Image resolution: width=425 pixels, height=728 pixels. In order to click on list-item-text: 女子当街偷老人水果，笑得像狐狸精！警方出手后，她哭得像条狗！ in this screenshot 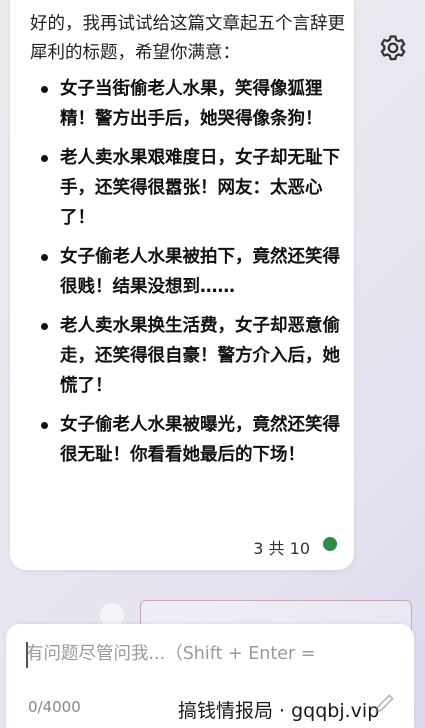, I will do `click(191, 104)`.